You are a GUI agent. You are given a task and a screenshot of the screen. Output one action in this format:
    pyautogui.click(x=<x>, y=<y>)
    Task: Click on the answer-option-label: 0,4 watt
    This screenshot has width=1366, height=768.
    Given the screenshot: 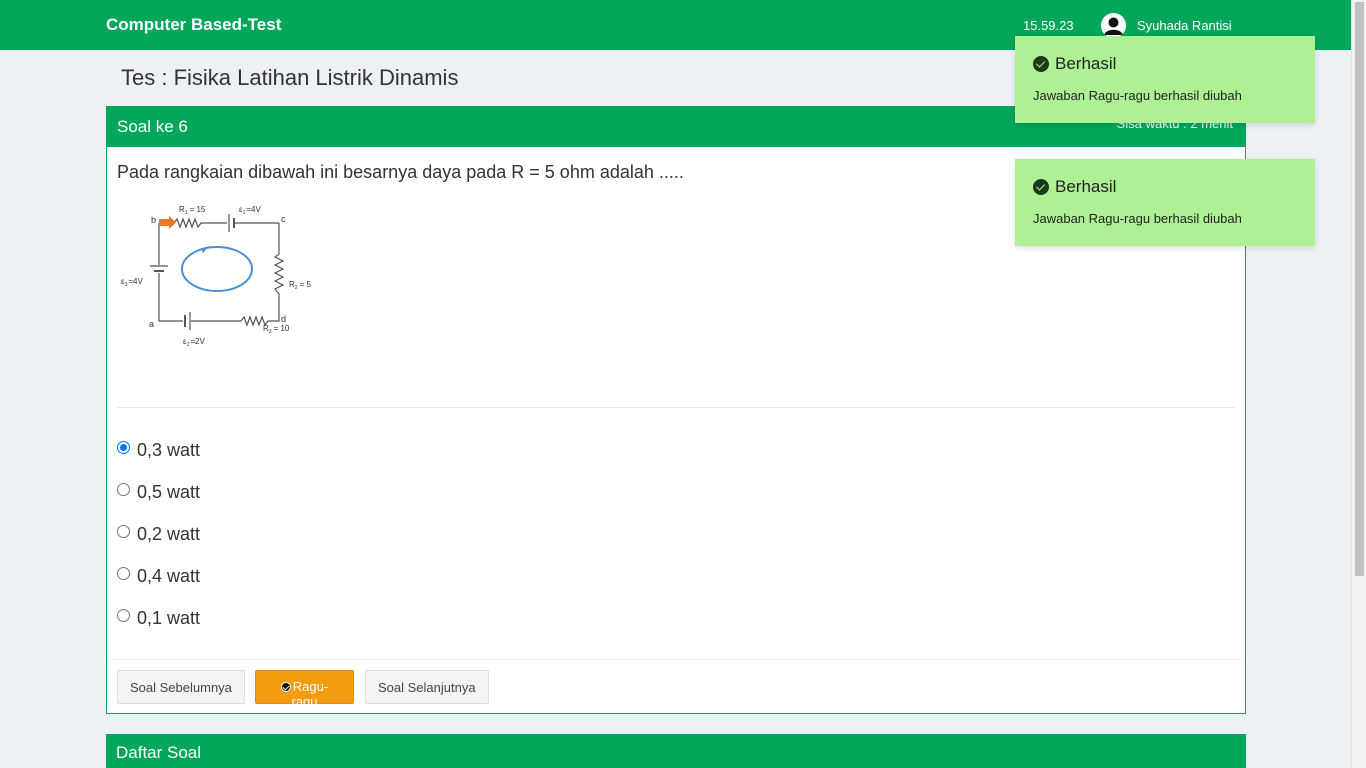 What is the action you would take?
    pyautogui.click(x=169, y=575)
    